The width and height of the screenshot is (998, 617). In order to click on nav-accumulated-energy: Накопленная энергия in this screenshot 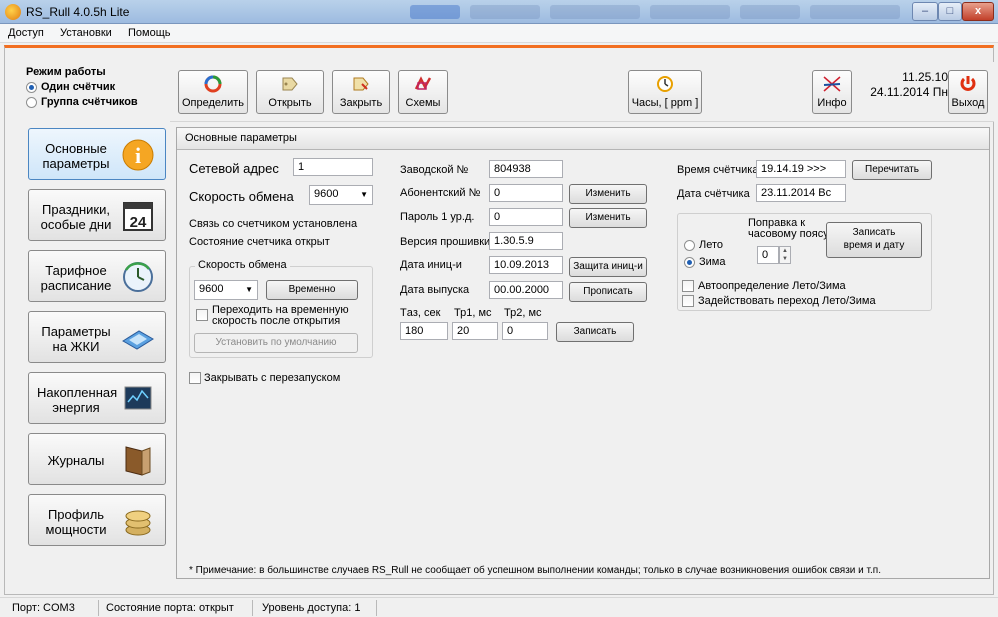, I will do `click(97, 398)`.